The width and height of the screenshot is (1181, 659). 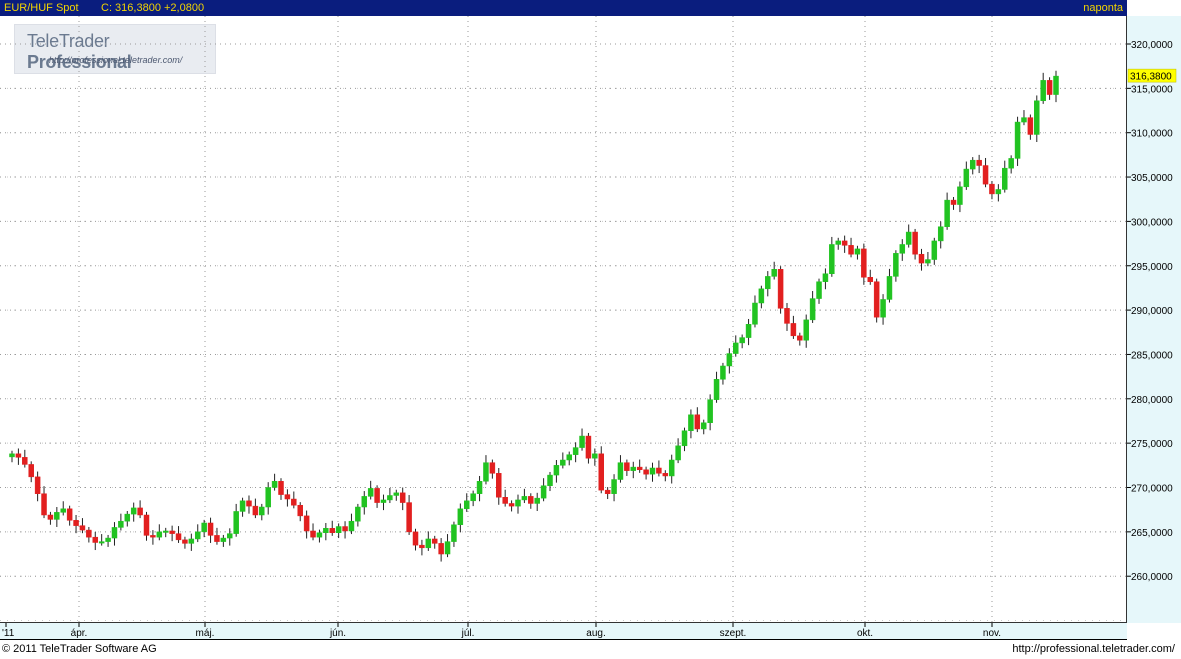 I want to click on logo-url: http://professional.teletrader.com/, so click(x=116, y=60).